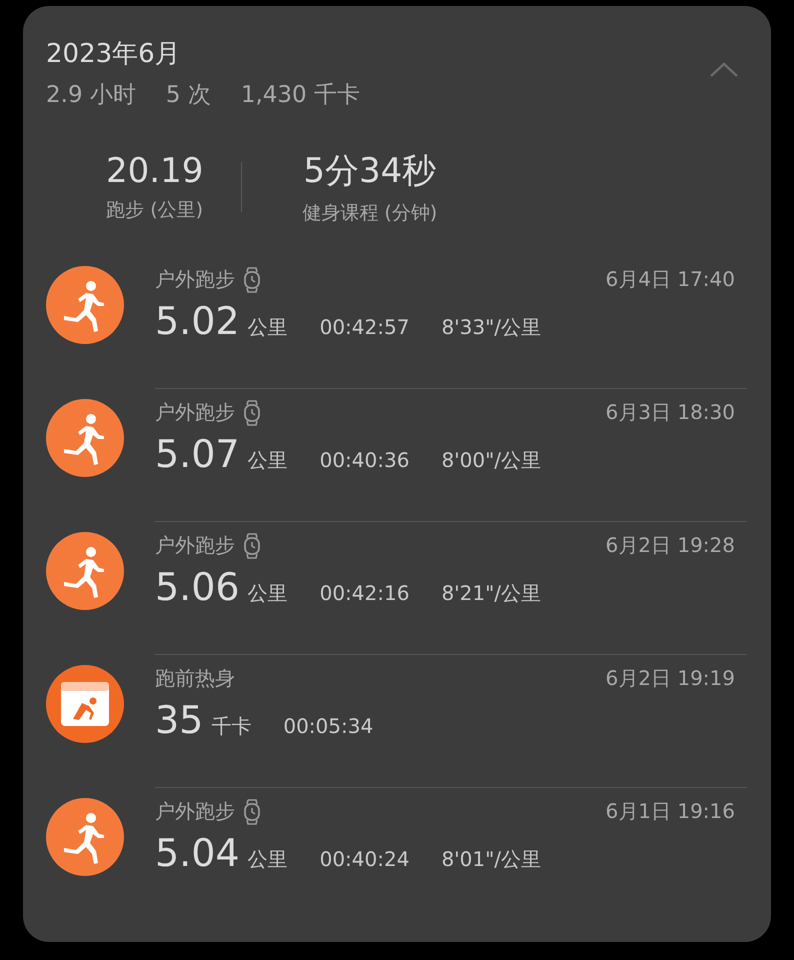 Image resolution: width=794 pixels, height=960 pixels. What do you see at coordinates (197, 853) in the screenshot?
I see `activity-value: 5.04` at bounding box center [197, 853].